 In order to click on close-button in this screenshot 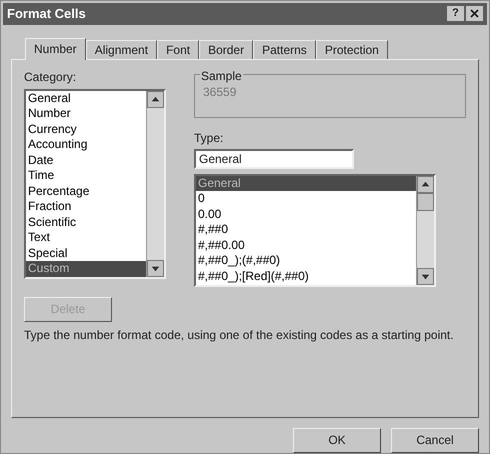, I will do `click(474, 14)`.